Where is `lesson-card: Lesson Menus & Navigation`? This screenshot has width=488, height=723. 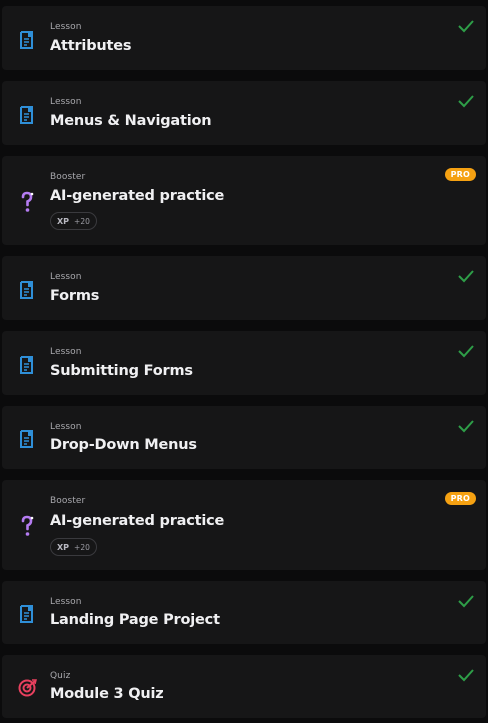
lesson-card: Lesson Menus & Navigation is located at coordinates (244, 113).